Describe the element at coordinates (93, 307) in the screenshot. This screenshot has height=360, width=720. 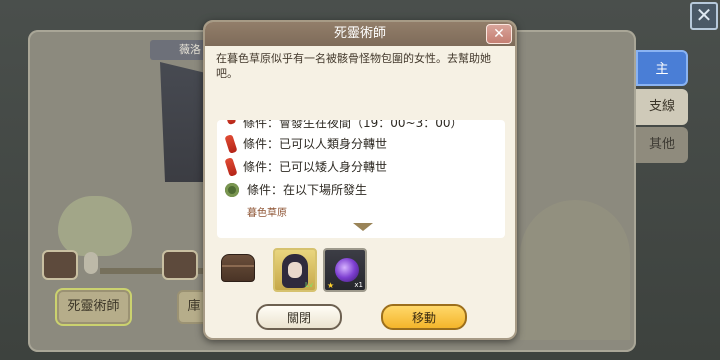
I see `quest-node-necromancer: 死靈術師` at that location.